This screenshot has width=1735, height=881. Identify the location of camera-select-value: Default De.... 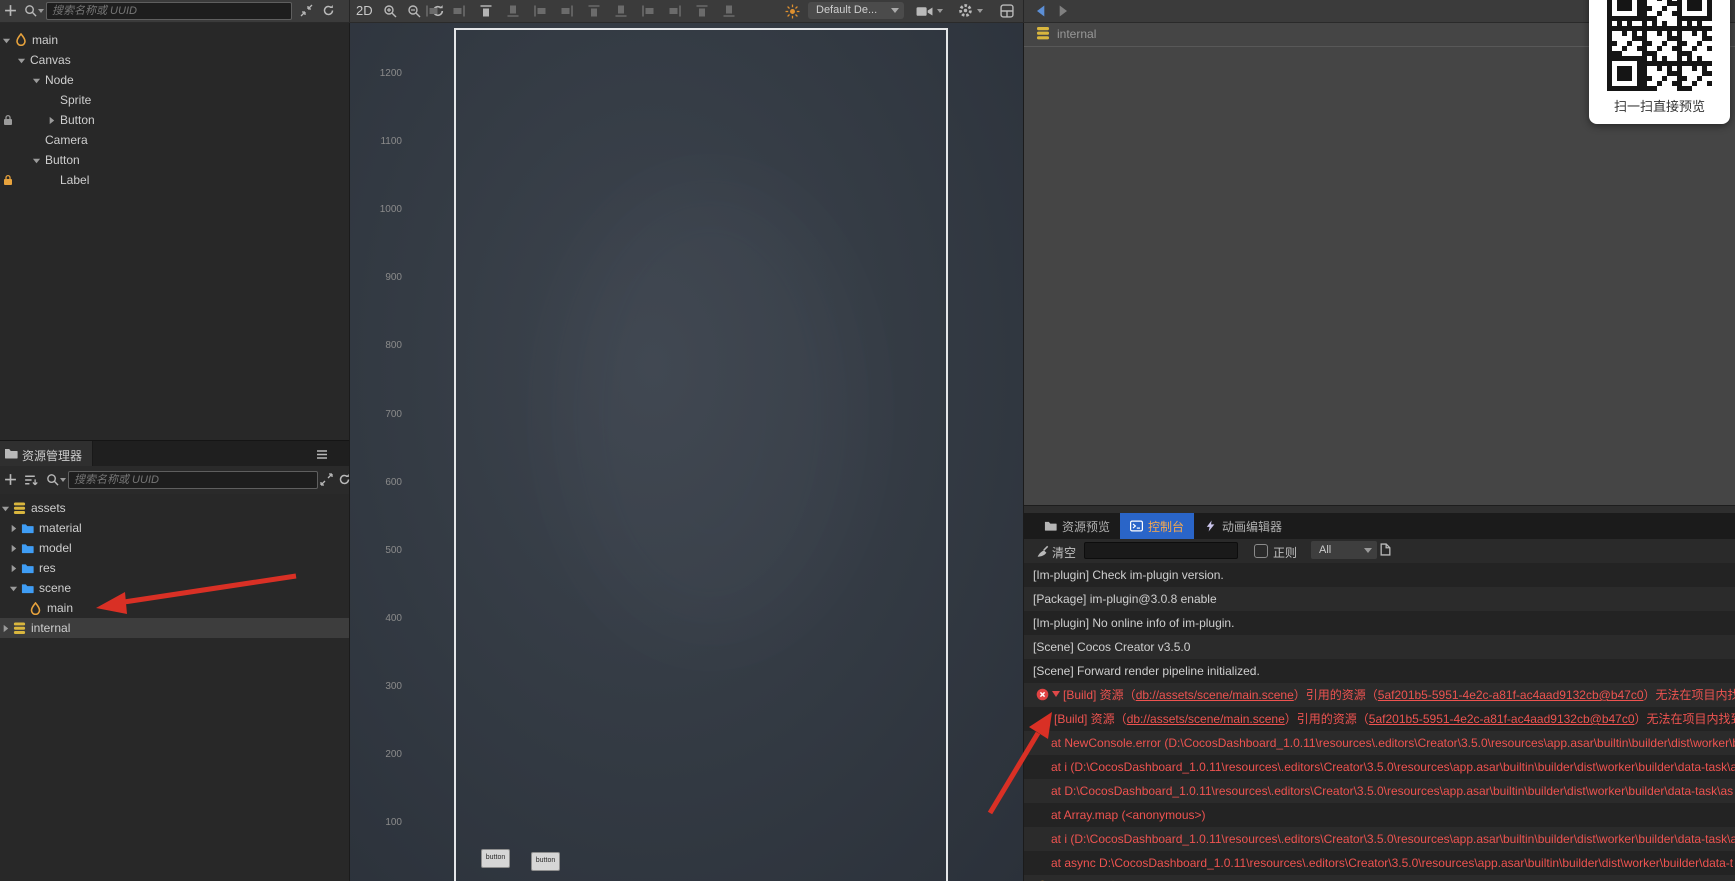
(847, 10).